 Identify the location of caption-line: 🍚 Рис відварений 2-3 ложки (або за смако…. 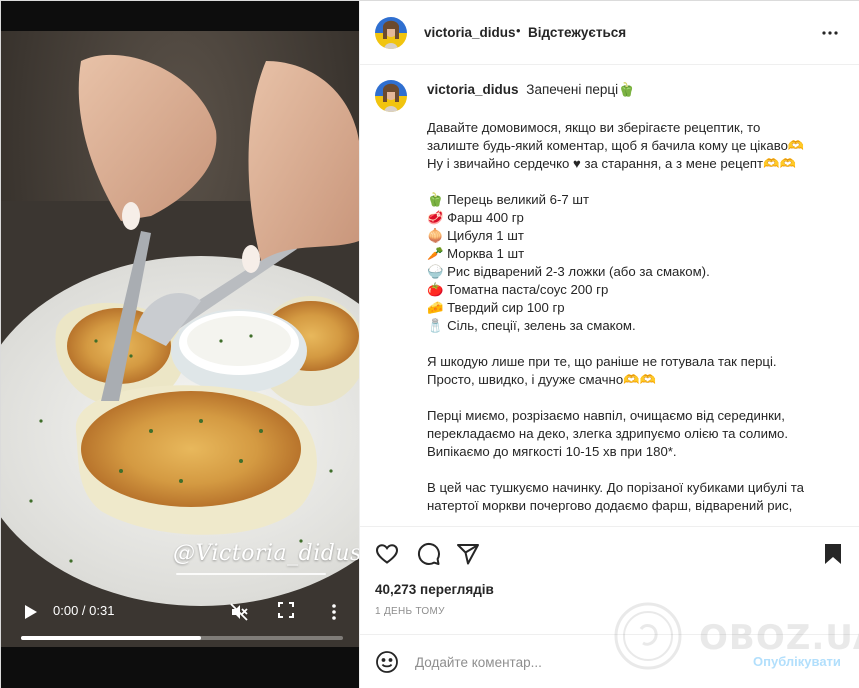
(568, 271).